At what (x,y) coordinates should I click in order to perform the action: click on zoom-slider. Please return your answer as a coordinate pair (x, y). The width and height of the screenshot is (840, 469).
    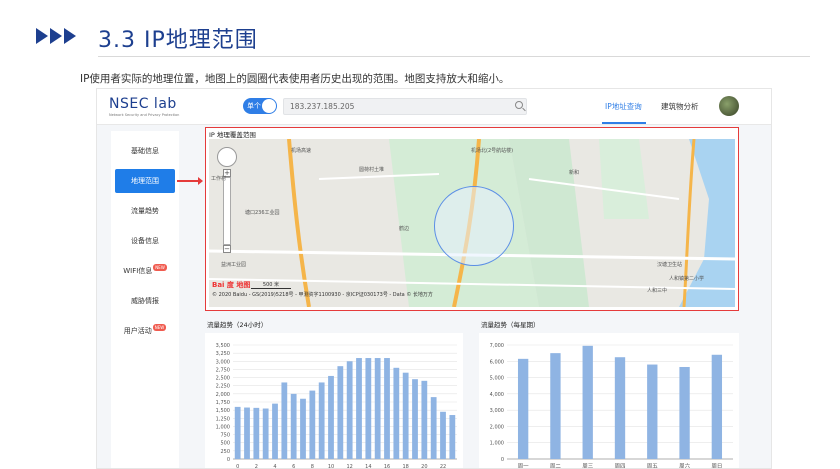
    Looking at the image, I should click on (227, 211).